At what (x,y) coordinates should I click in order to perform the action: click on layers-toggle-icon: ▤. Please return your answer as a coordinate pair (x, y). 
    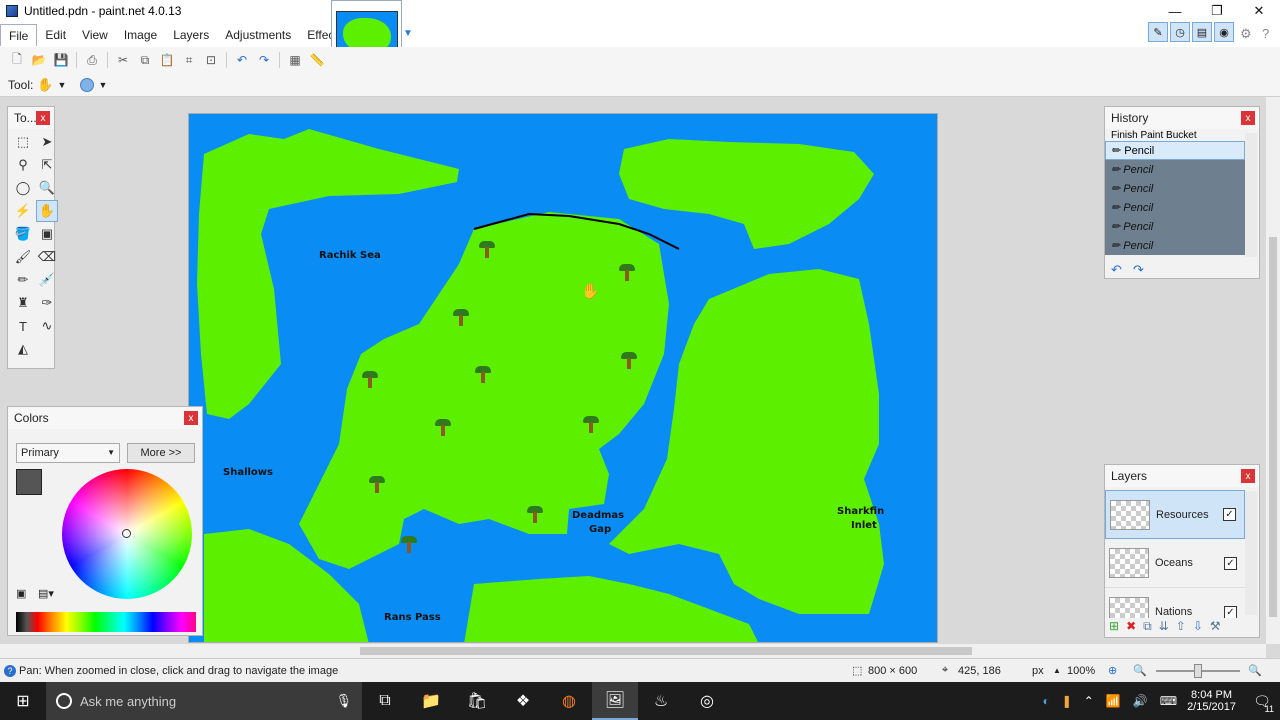
    Looking at the image, I should click on (1202, 32).